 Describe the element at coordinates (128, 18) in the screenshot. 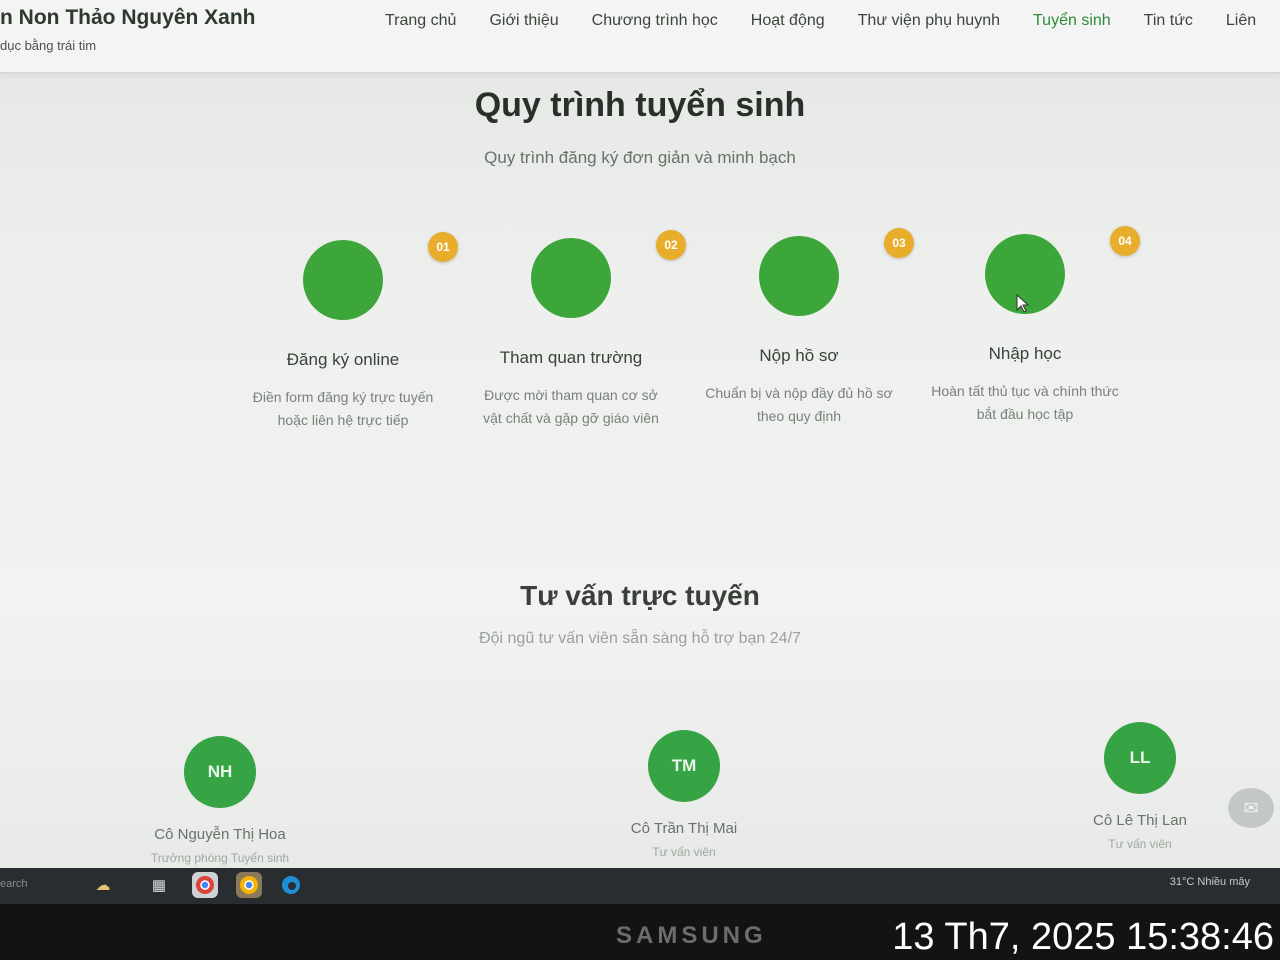

I see `brand-name: n Non Thảo Nguyên Xanh` at that location.